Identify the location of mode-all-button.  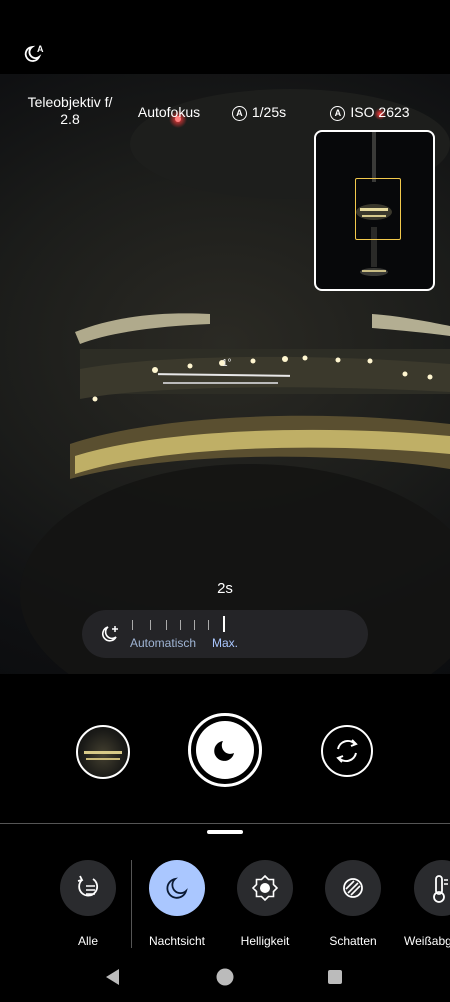
(88, 888).